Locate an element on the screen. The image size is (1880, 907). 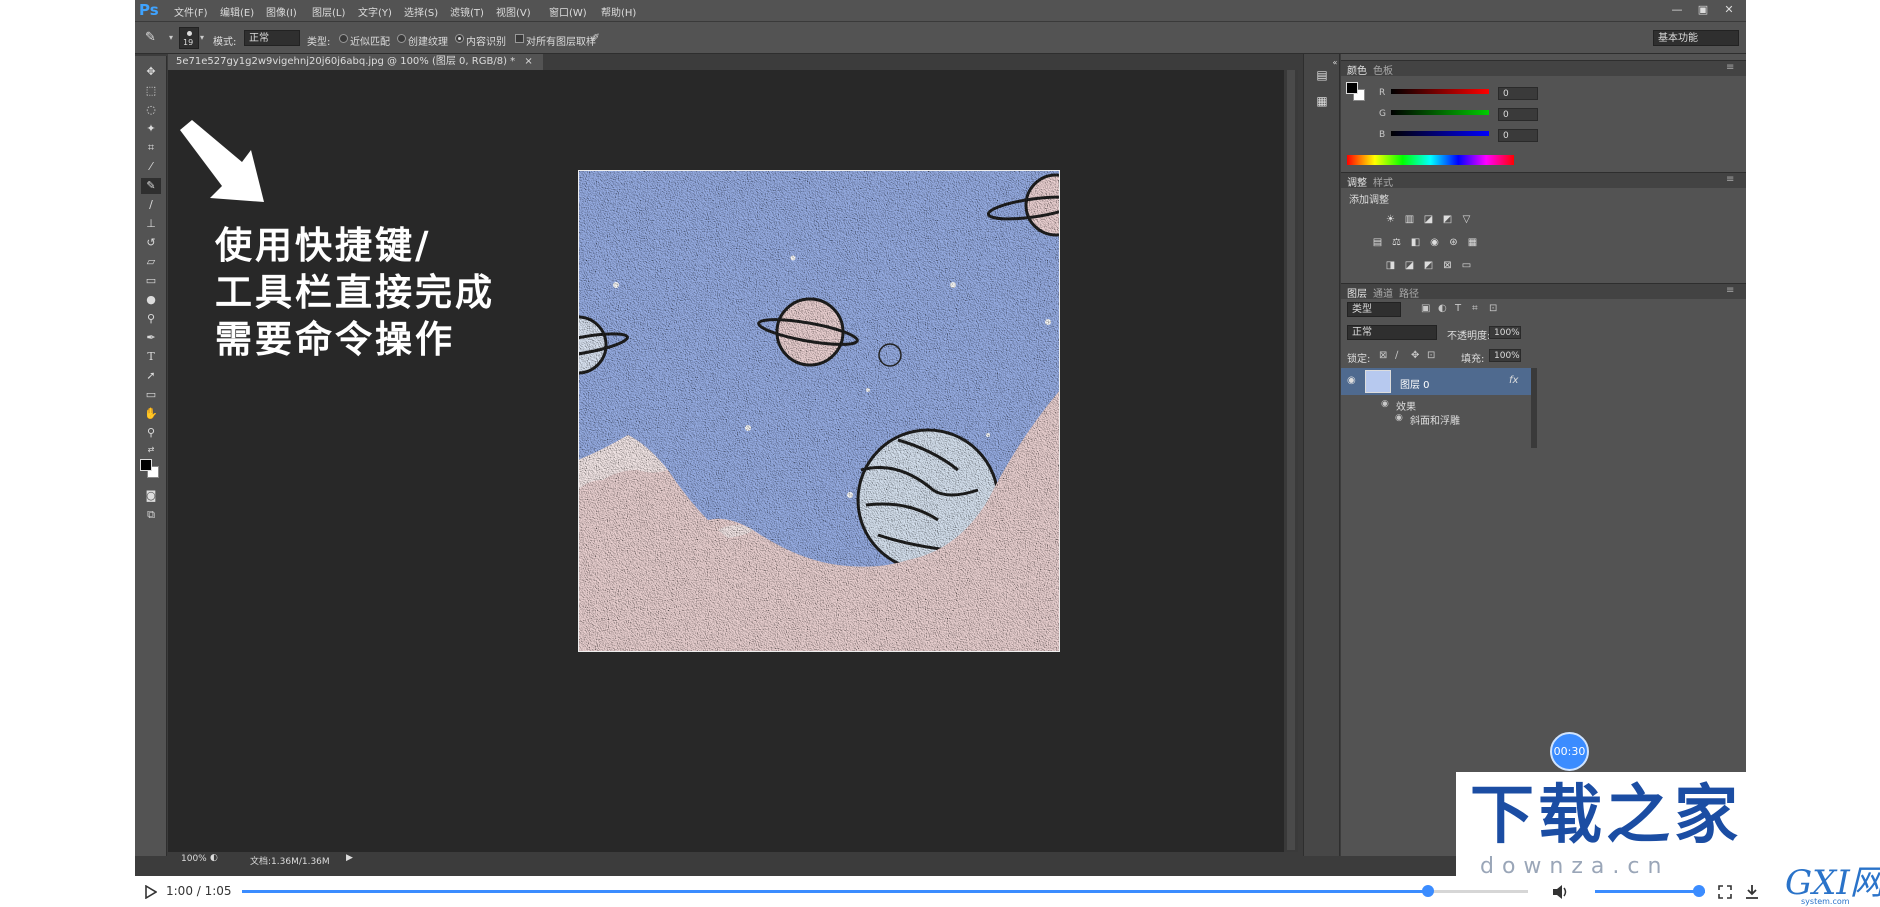
gradient-tool-icon: ▭ is located at coordinates (151, 281).